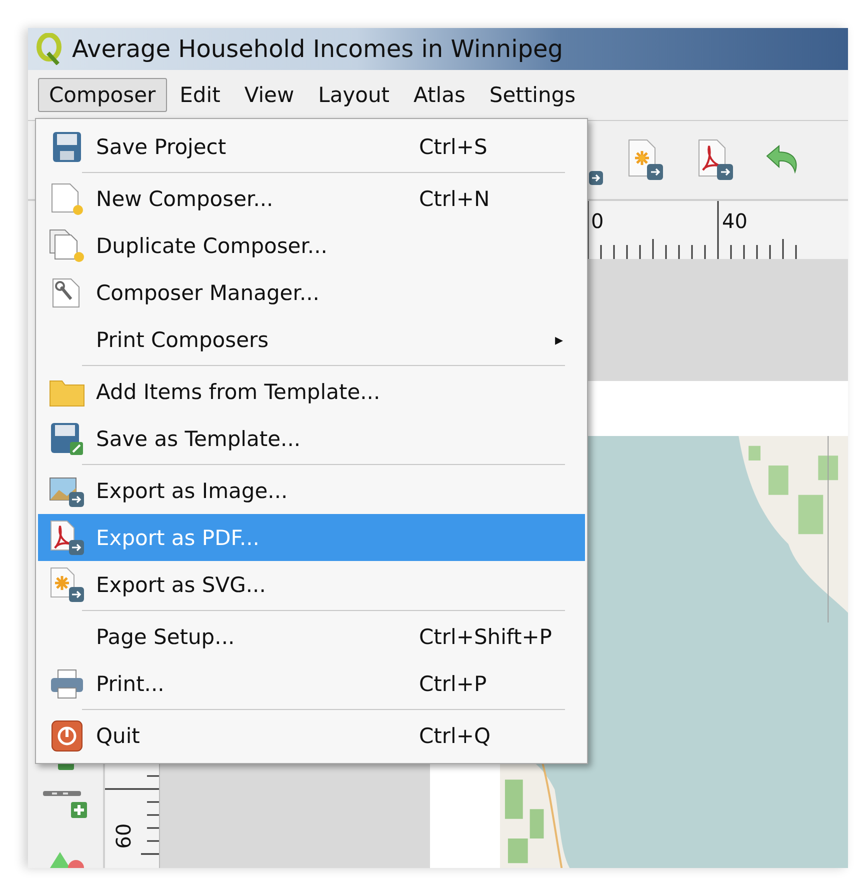 The height and width of the screenshot is (883, 856). Describe the element at coordinates (532, 95) in the screenshot. I see `menu-bar-item: Settings` at that location.